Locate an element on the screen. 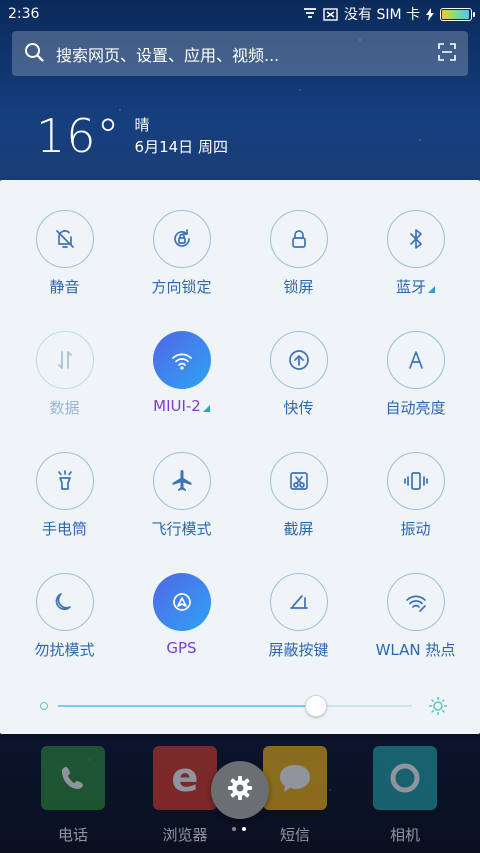 The image size is (480, 853). toggle-data: 数据 is located at coordinates (64, 391).